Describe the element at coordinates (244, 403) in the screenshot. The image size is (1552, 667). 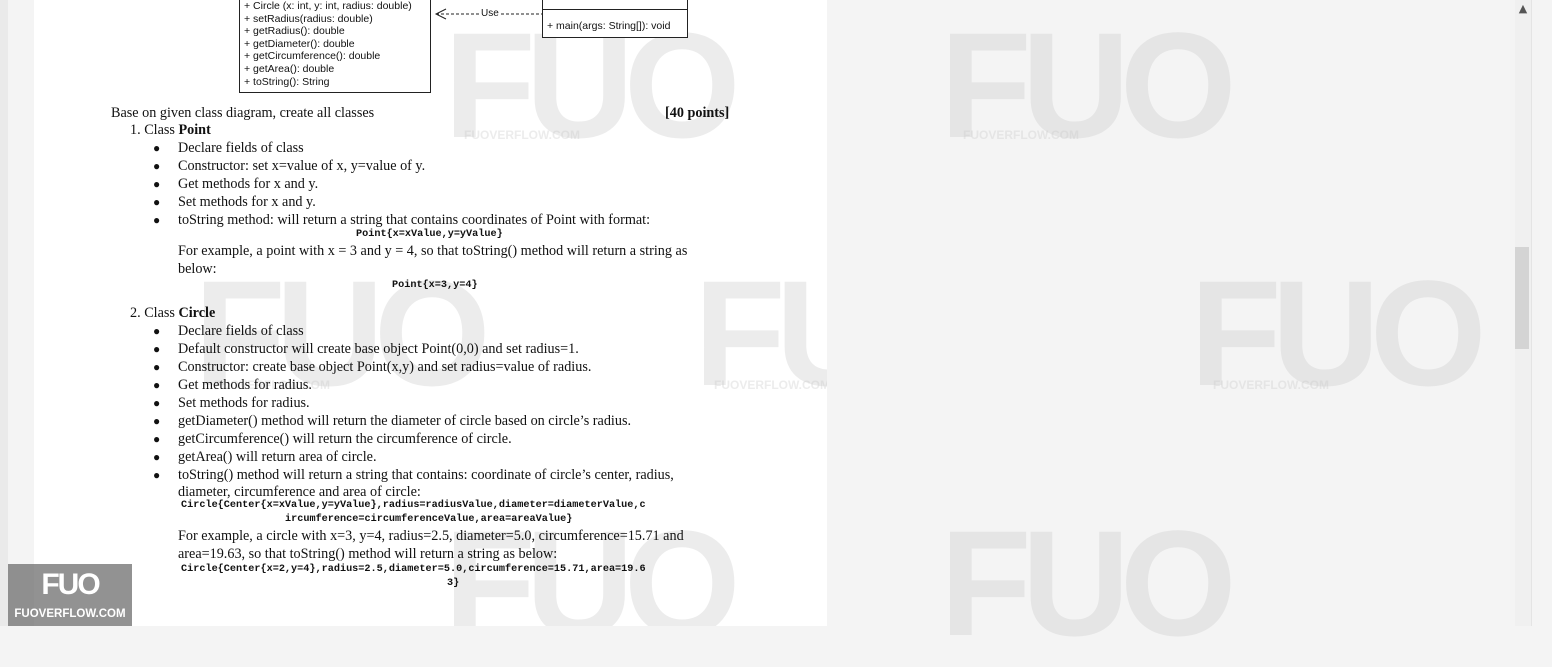
I see `bullet-text: Set methods for radius.` at that location.